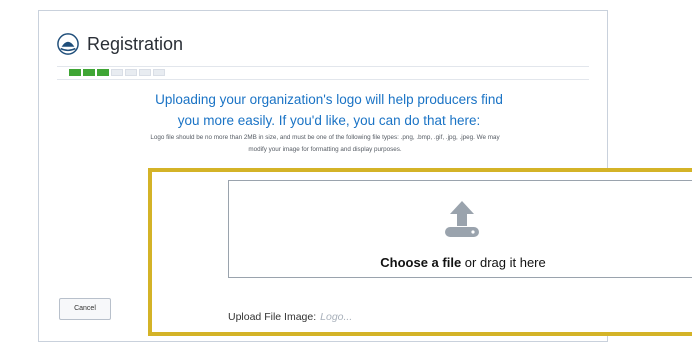 The image size is (692, 345). I want to click on upload-file-label: Upload File Image:, so click(272, 317).